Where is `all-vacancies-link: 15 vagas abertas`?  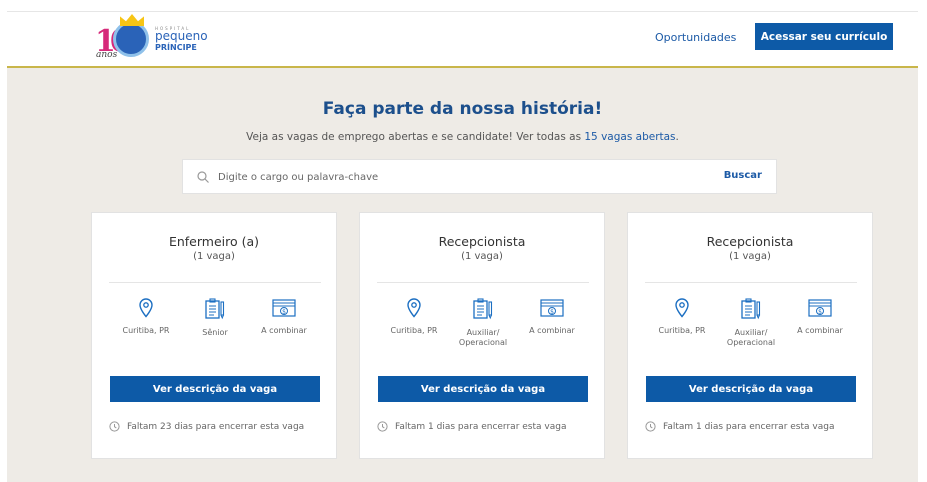 all-vacancies-link: 15 vagas abertas is located at coordinates (629, 137).